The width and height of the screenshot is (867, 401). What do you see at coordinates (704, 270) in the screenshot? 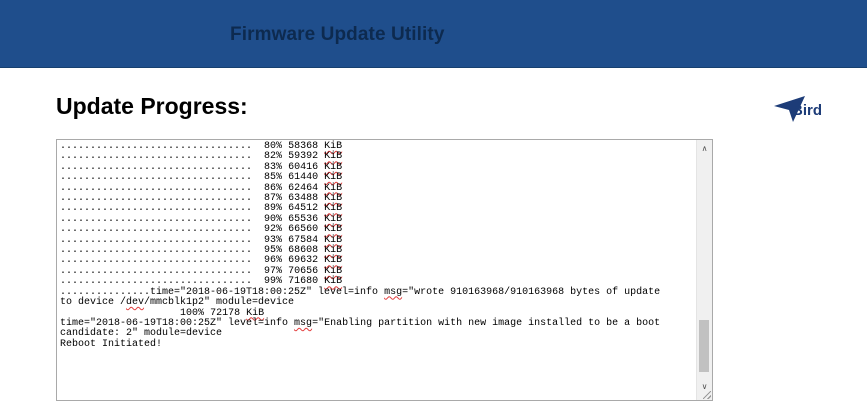
I see `vertical-scrollbar: ∧ ∨` at bounding box center [704, 270].